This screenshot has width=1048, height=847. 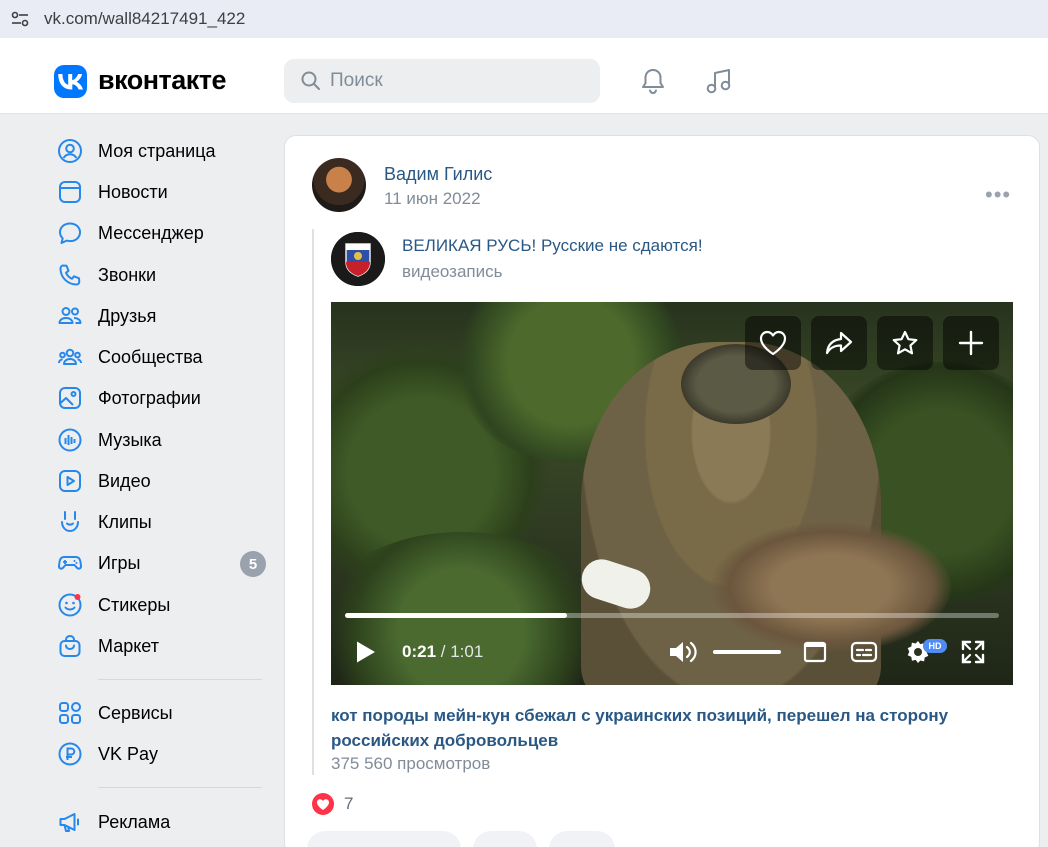 I want to click on vk-logo-icon, so click(x=70, y=81).